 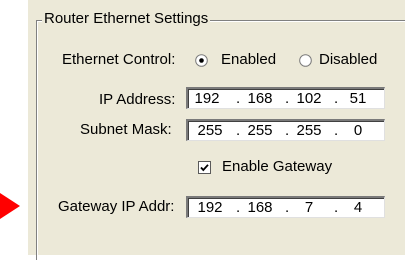 I want to click on enabled-radio, so click(x=201, y=60).